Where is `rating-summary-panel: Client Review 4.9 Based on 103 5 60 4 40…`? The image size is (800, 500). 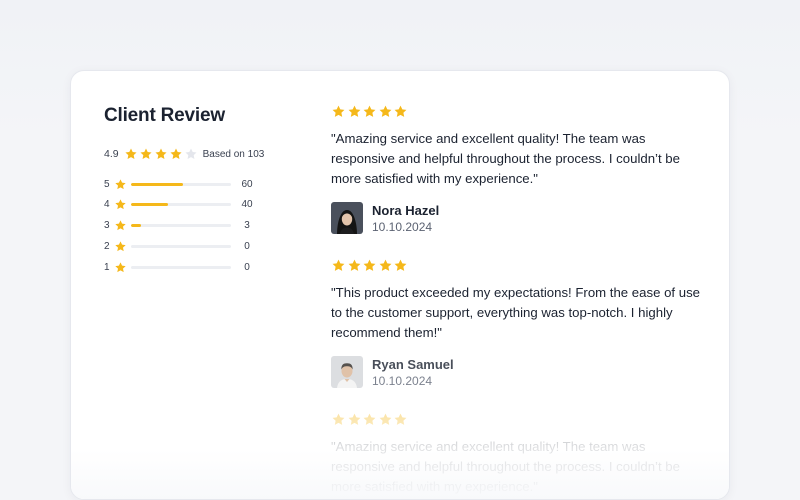 rating-summary-panel: Client Review 4.9 Based on 103 5 60 4 40… is located at coordinates (204, 193).